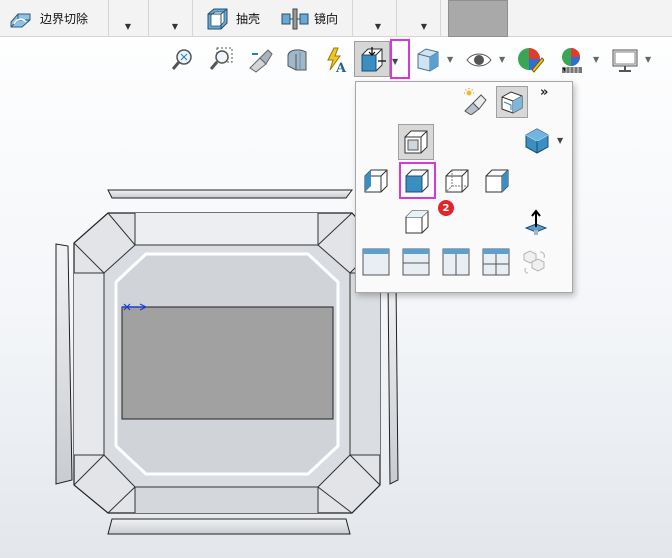  I want to click on view-selector-icon, so click(512, 102).